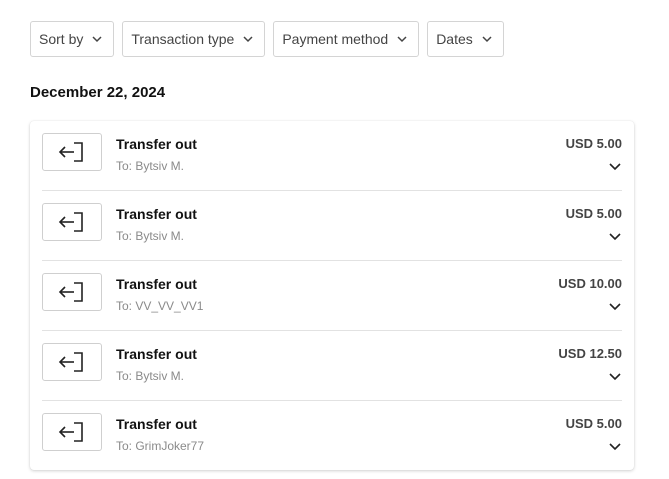  I want to click on transaction-row: Transfer out To: VV_VV_VV1 USD 10.00, so click(332, 296).